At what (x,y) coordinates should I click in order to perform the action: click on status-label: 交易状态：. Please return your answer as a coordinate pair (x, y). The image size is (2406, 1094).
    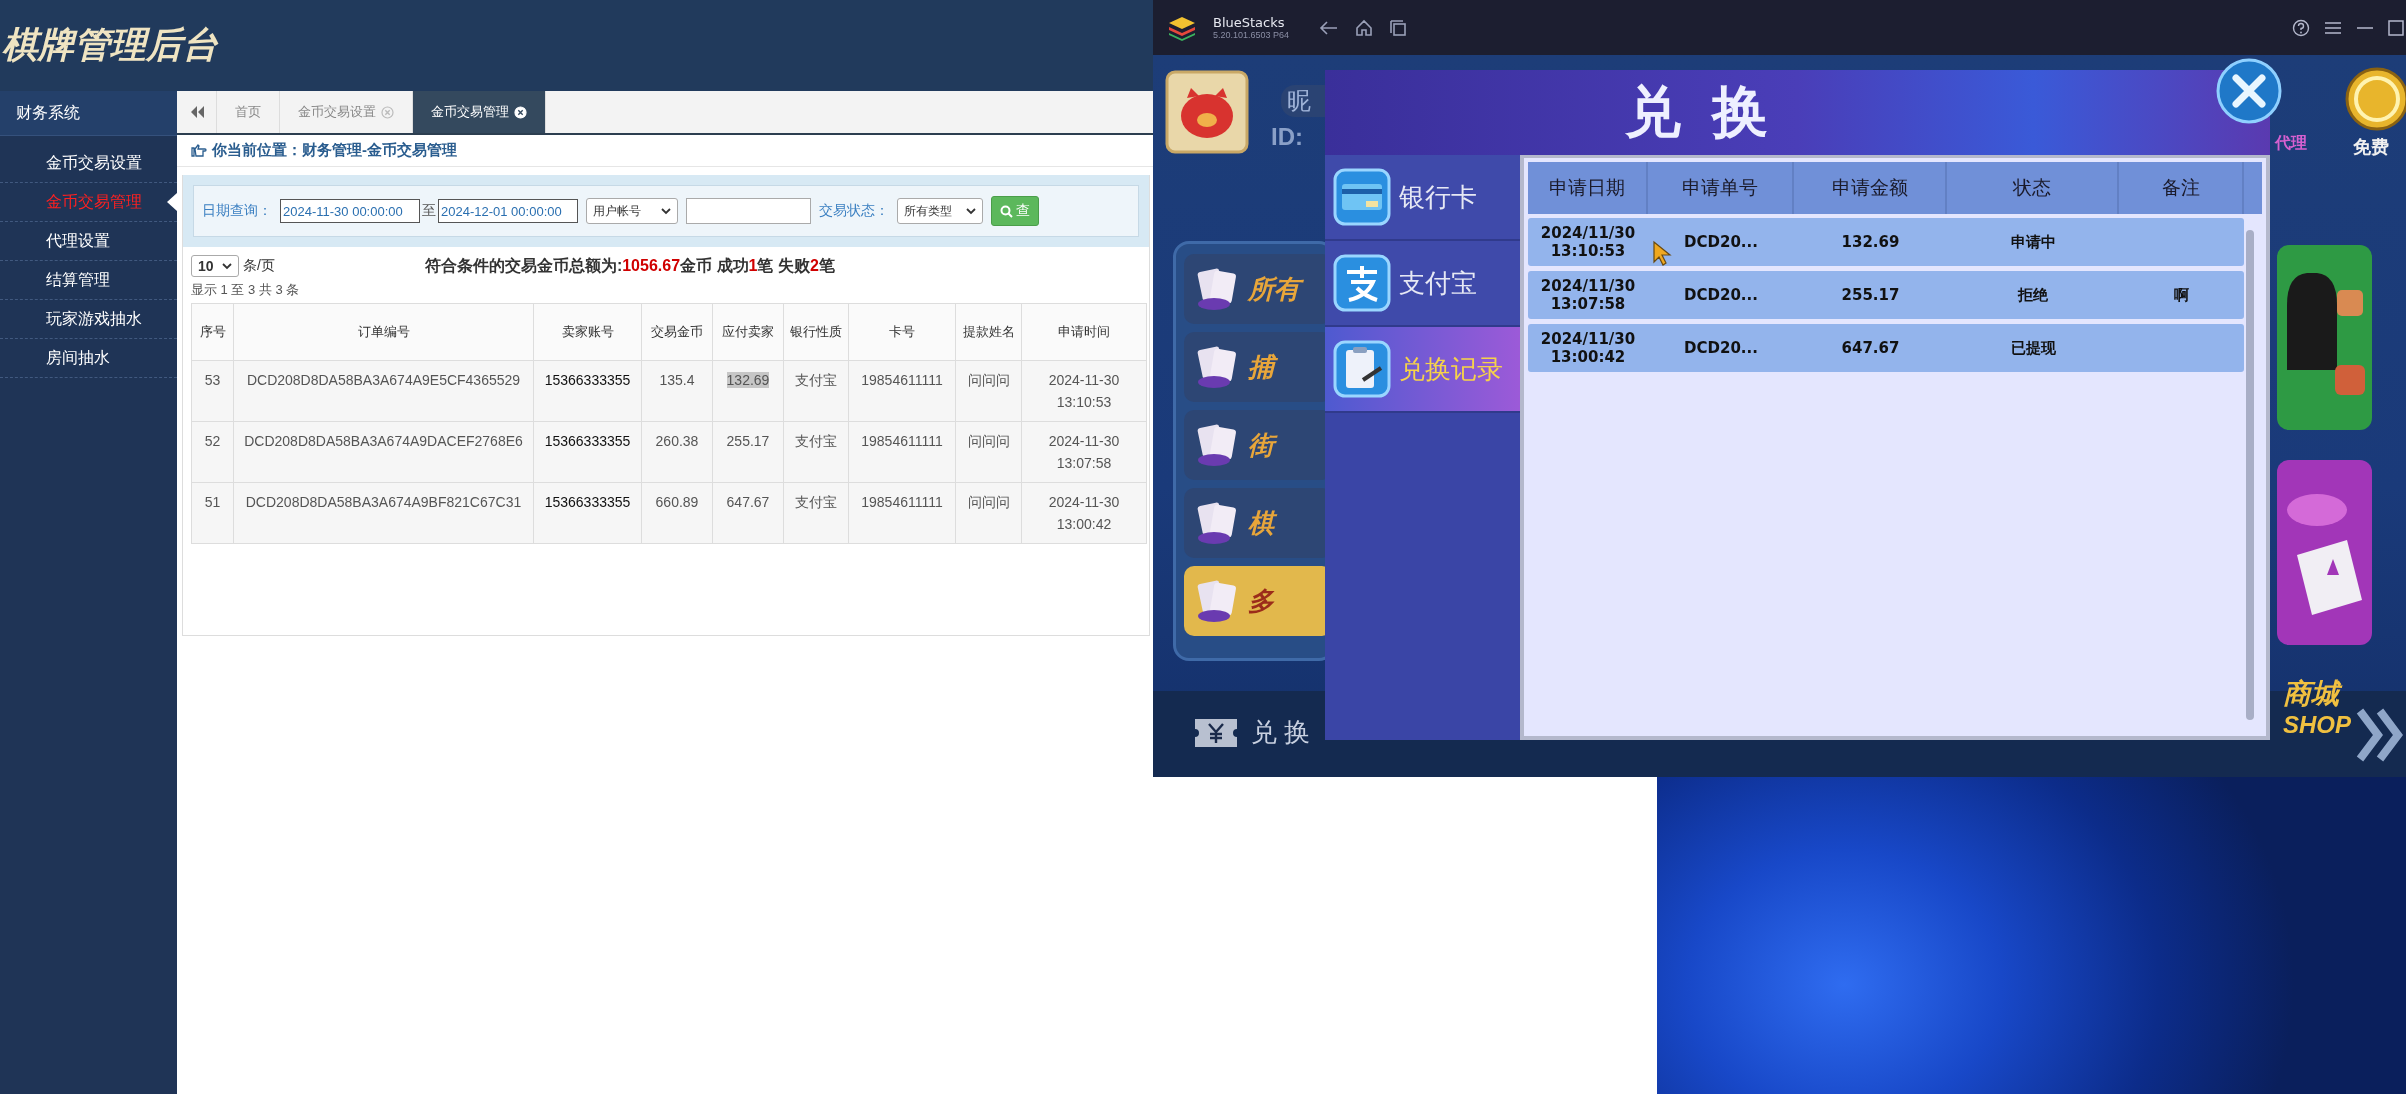
    Looking at the image, I should click on (854, 211).